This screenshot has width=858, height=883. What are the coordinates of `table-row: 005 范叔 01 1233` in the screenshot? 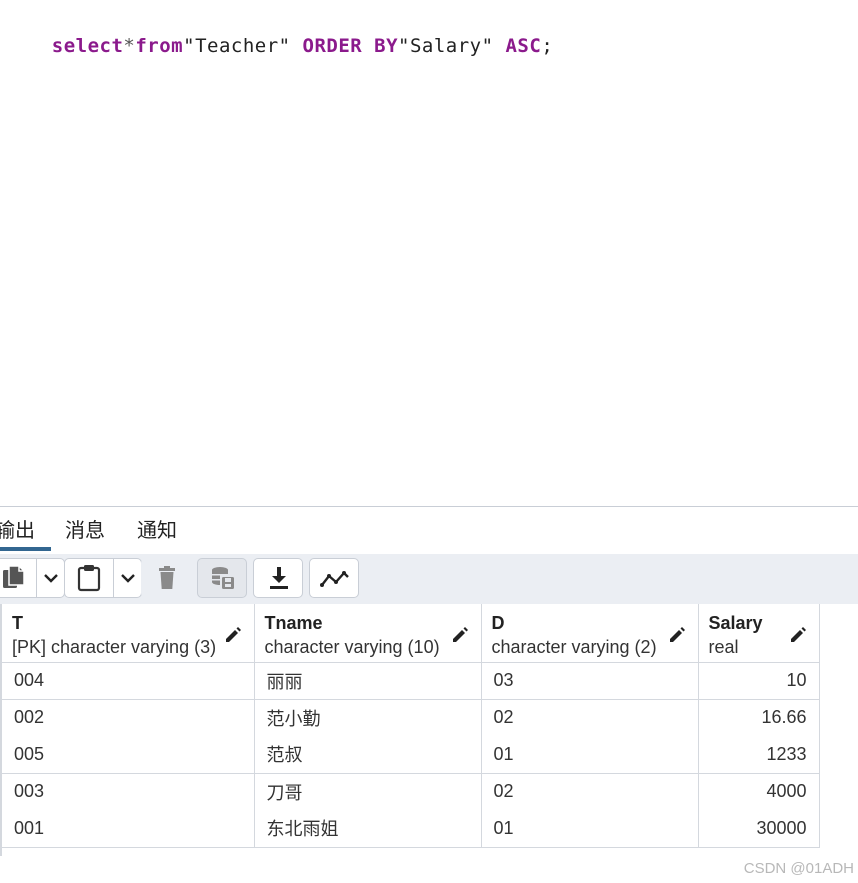 It's located at (411, 755).